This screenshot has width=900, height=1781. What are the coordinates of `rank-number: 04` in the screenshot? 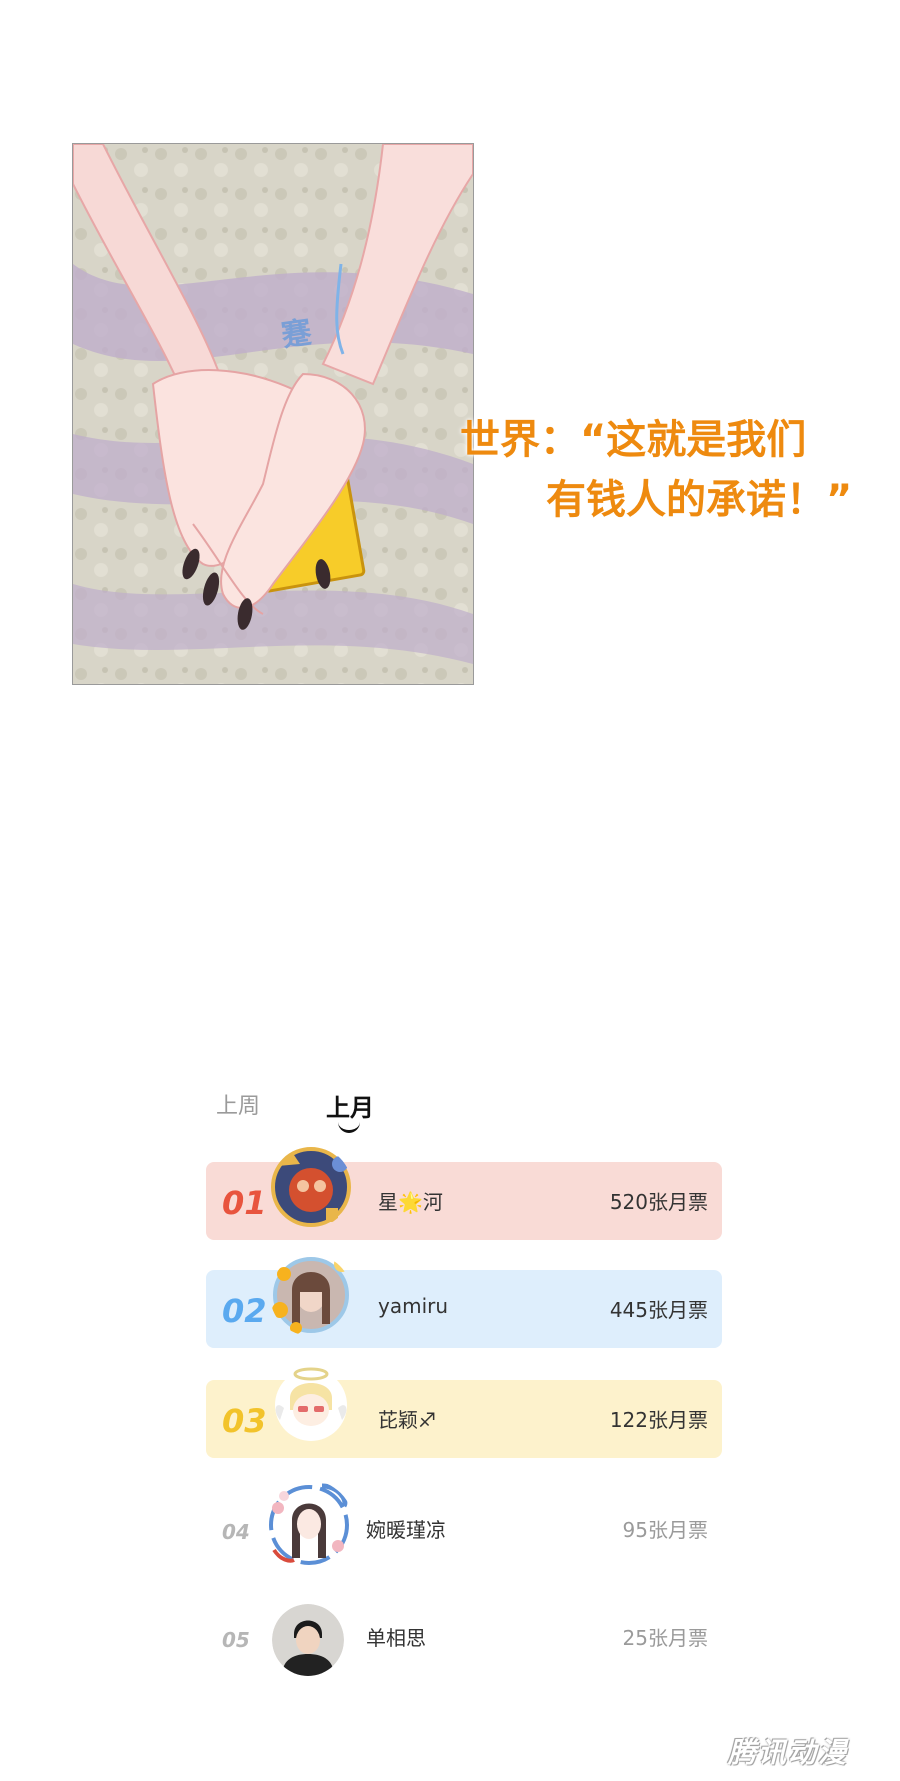 It's located at (236, 1532).